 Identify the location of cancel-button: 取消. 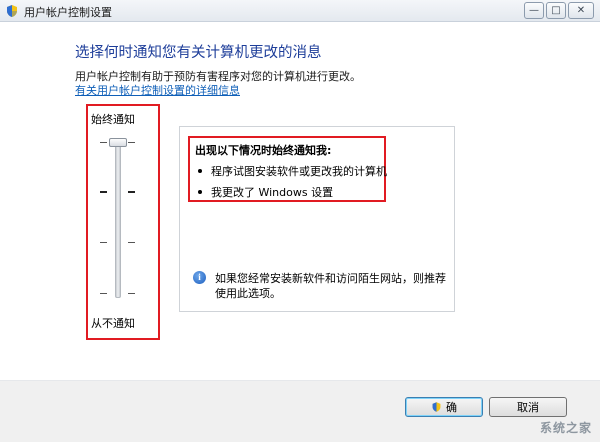
(528, 407).